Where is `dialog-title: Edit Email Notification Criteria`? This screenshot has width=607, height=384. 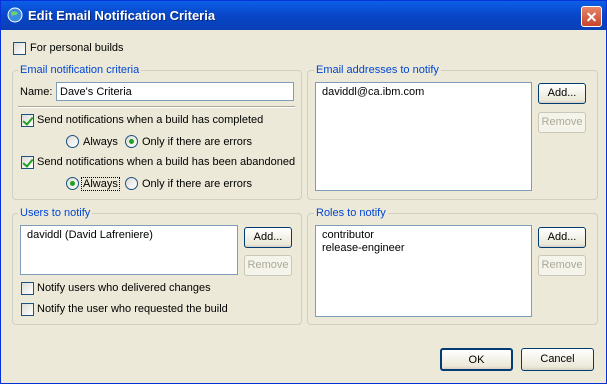 dialog-title: Edit Email Notification Criteria is located at coordinates (122, 15).